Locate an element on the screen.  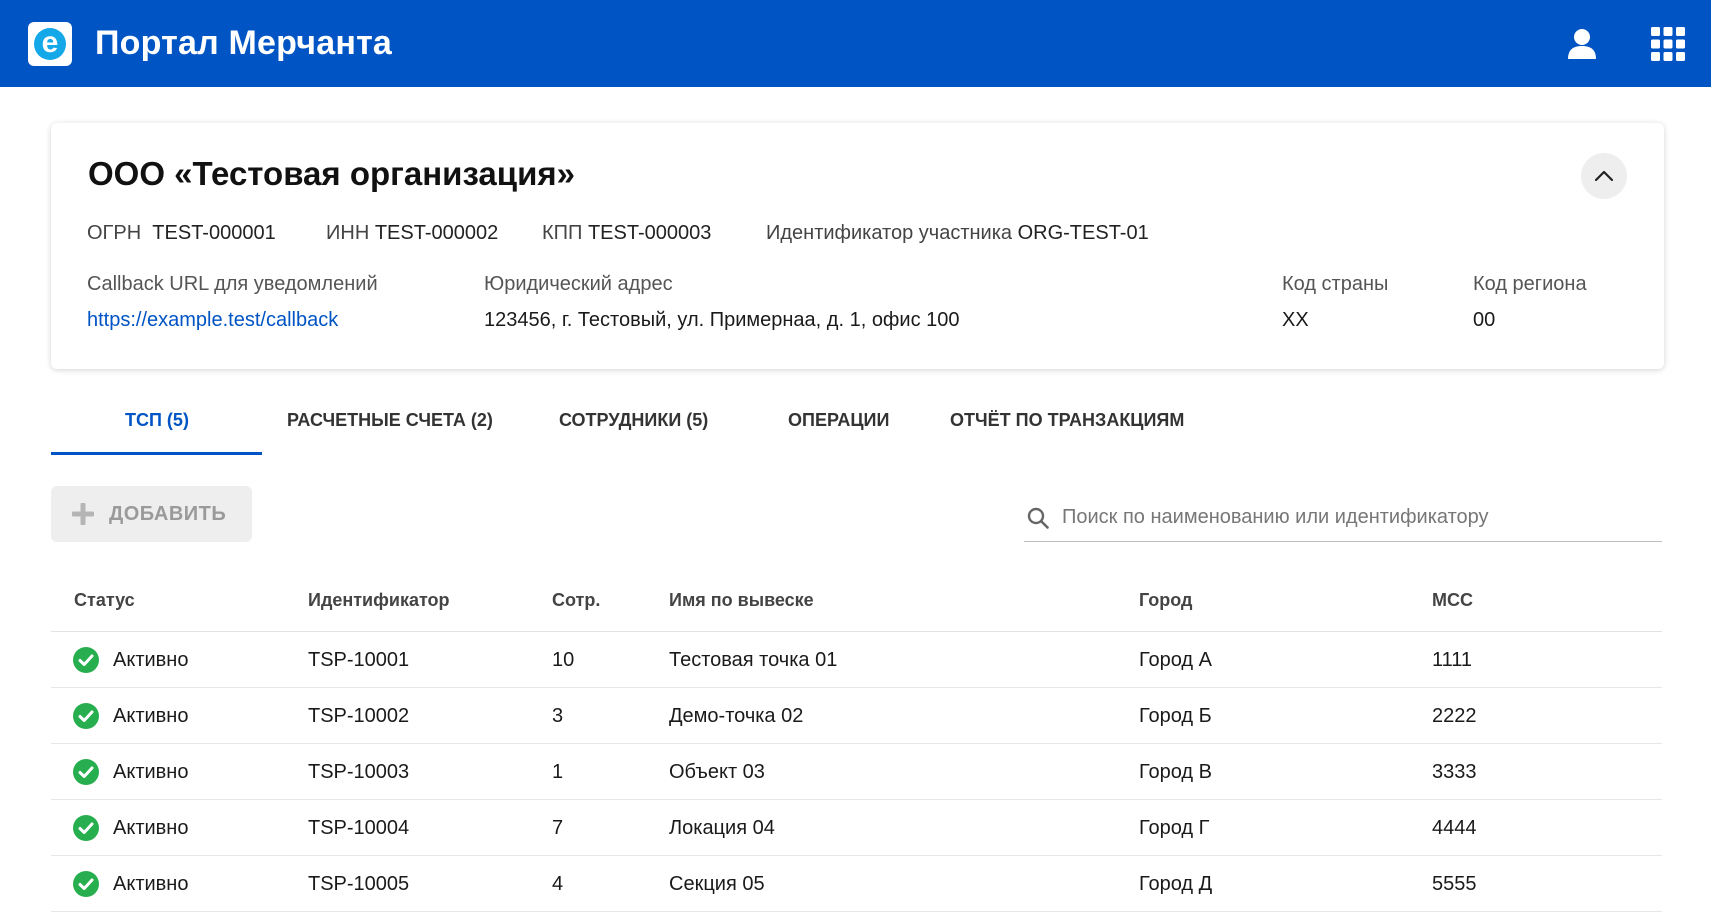
search-field is located at coordinates (1343, 518).